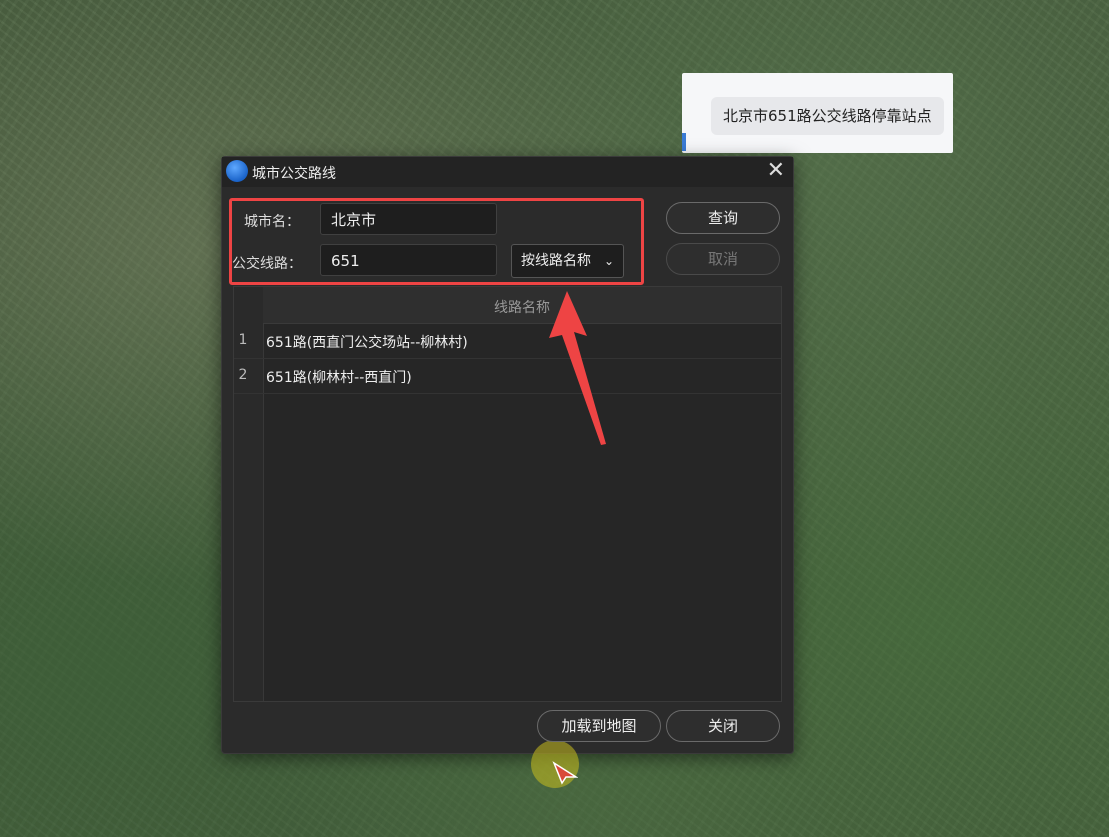 The image size is (1109, 837). Describe the element at coordinates (776, 171) in the screenshot. I see `close-icon: ✕` at that location.